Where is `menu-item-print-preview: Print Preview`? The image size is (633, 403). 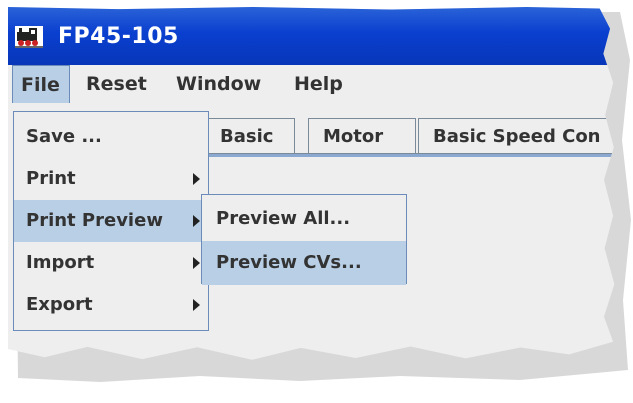 menu-item-print-preview: Print Preview is located at coordinates (111, 221).